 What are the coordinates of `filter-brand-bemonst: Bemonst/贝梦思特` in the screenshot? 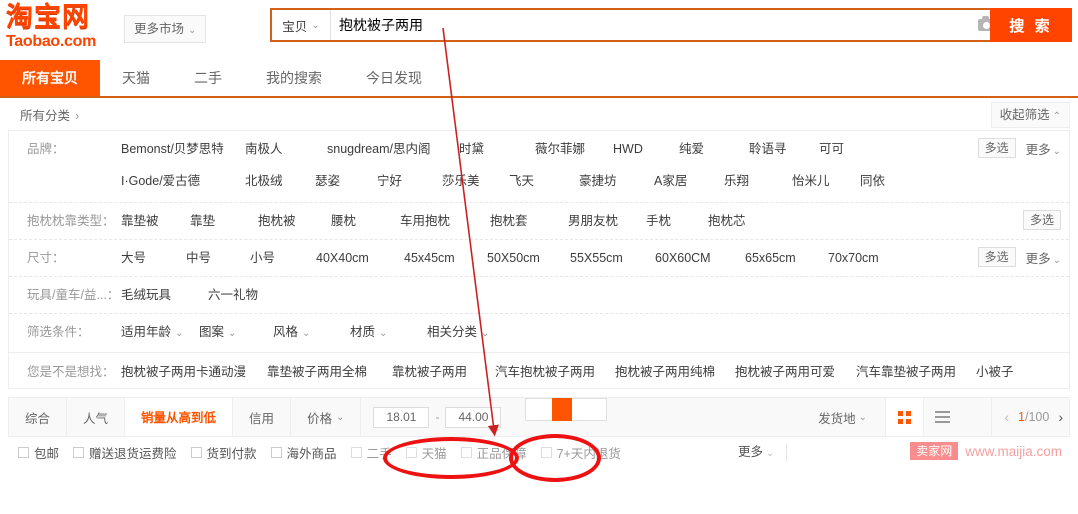 It's located at (183, 149).